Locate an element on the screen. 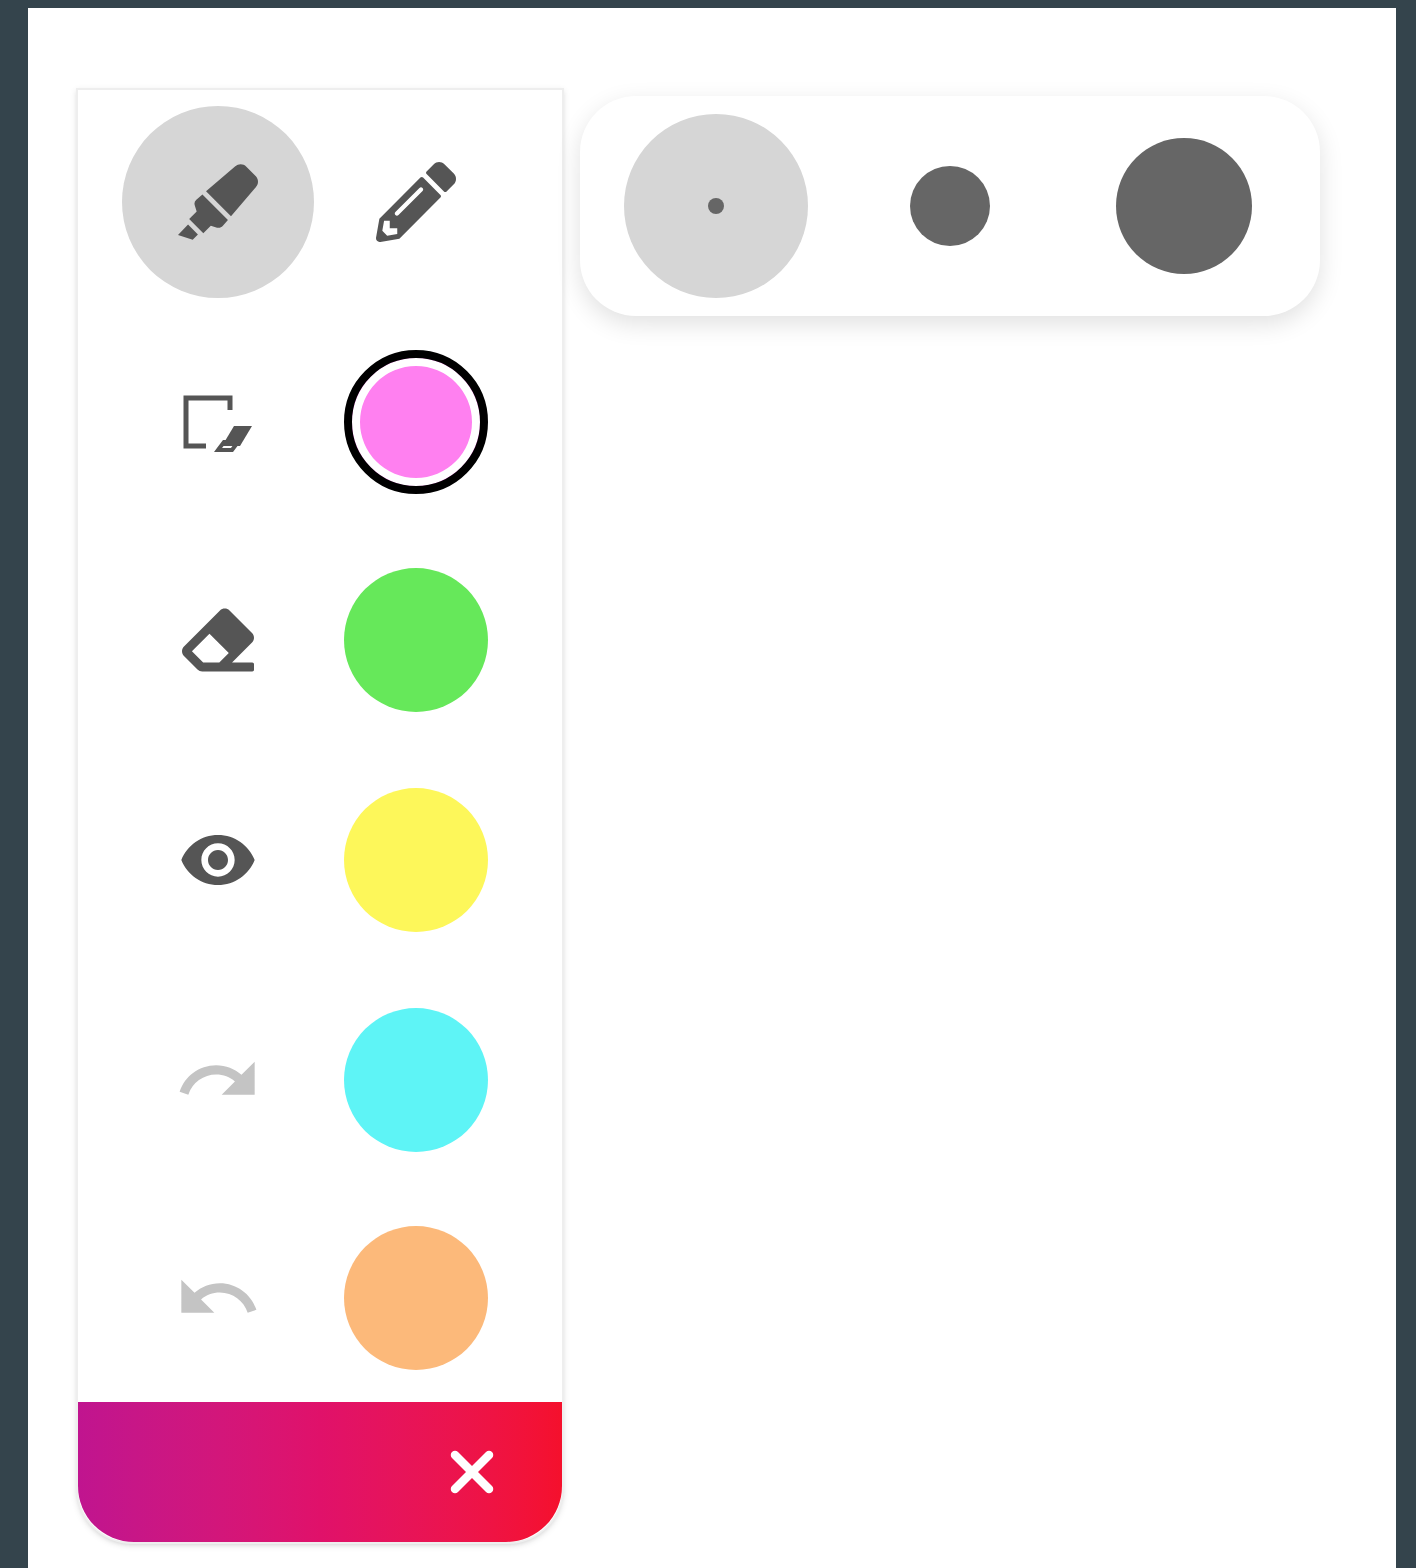 This screenshot has width=1416, height=1568. eraser-icon is located at coordinates (218, 640).